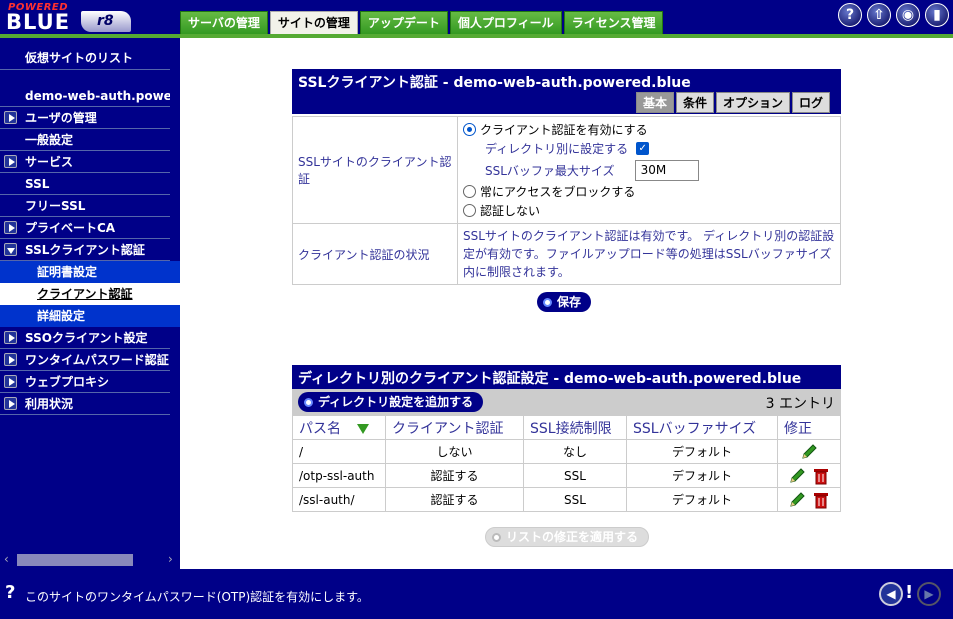 The width and height of the screenshot is (953, 619). Describe the element at coordinates (363, 428) in the screenshot. I see `sort-desc-icon` at that location.